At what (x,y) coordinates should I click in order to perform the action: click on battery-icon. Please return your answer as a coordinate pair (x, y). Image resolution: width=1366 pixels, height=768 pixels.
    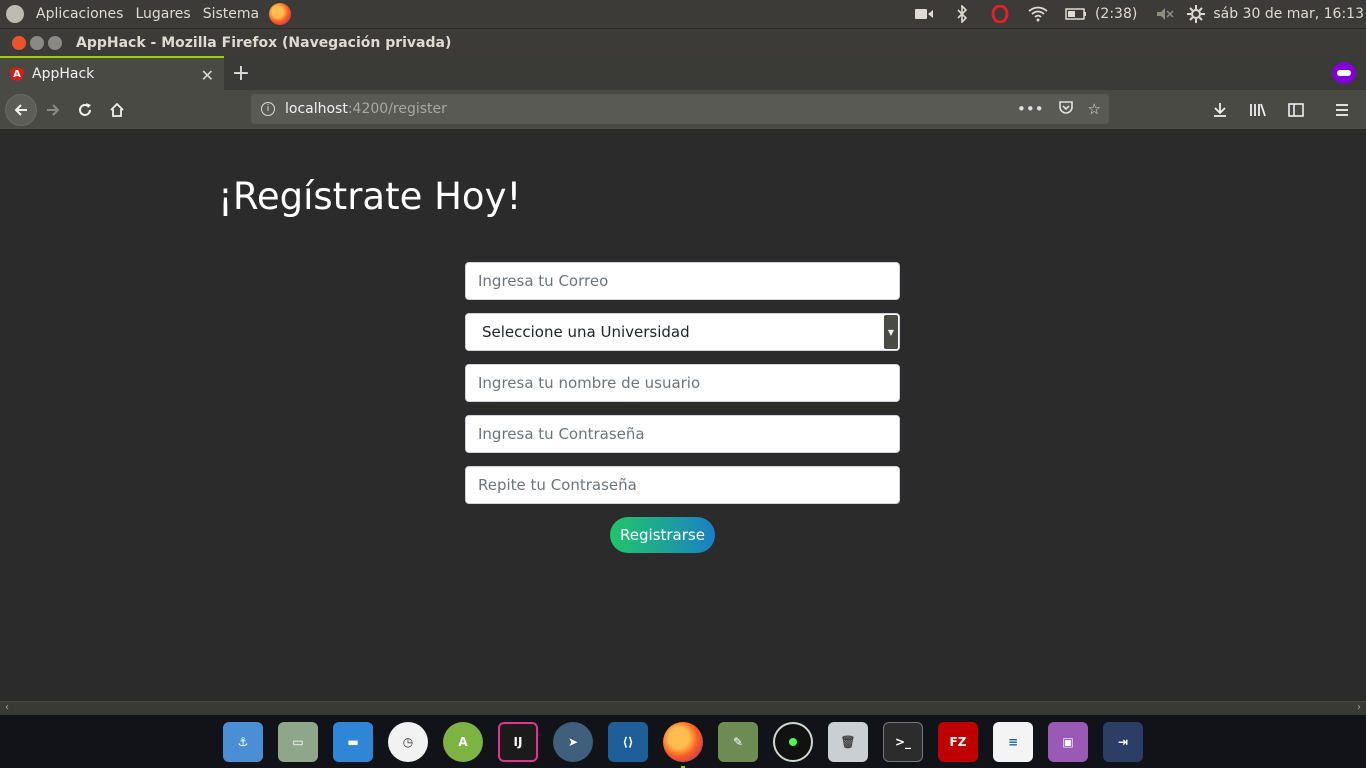
    Looking at the image, I should click on (1076, 14).